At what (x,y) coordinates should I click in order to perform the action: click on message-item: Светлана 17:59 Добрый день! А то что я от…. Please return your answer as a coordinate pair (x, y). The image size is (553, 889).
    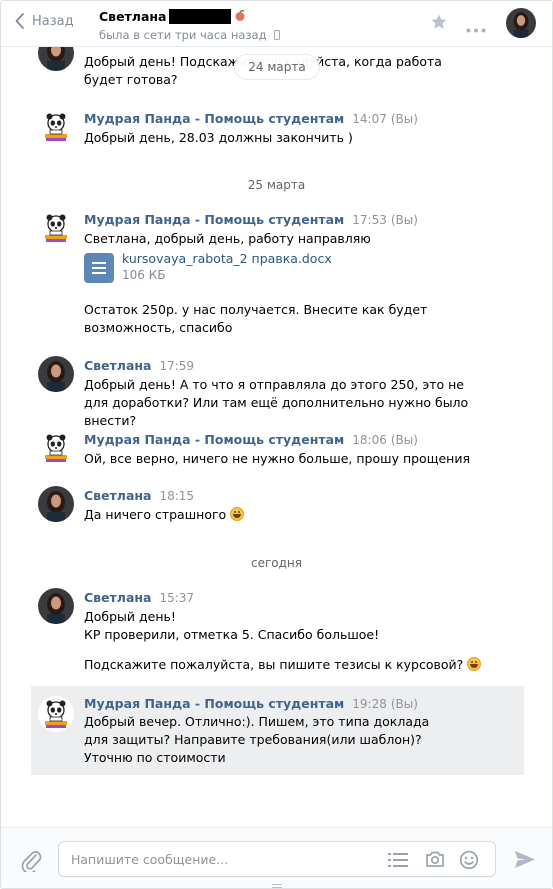
    Looking at the image, I should click on (277, 391).